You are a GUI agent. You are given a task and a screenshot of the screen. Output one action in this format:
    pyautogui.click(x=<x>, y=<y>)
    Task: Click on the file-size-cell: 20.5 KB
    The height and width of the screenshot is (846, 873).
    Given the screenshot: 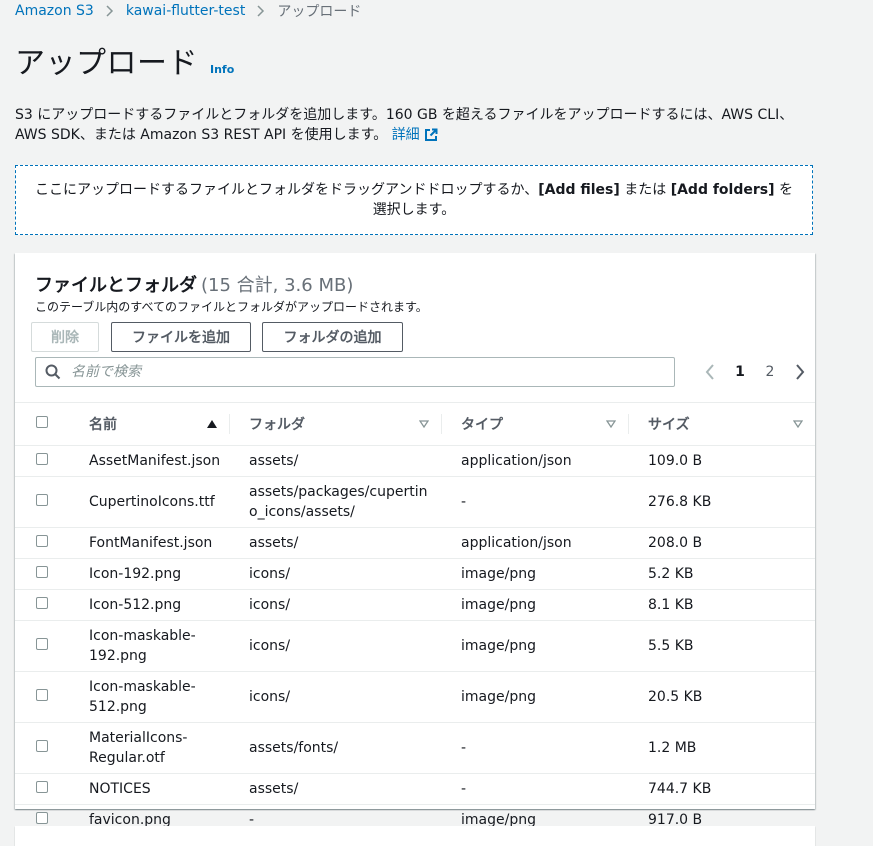 What is the action you would take?
    pyautogui.click(x=721, y=697)
    